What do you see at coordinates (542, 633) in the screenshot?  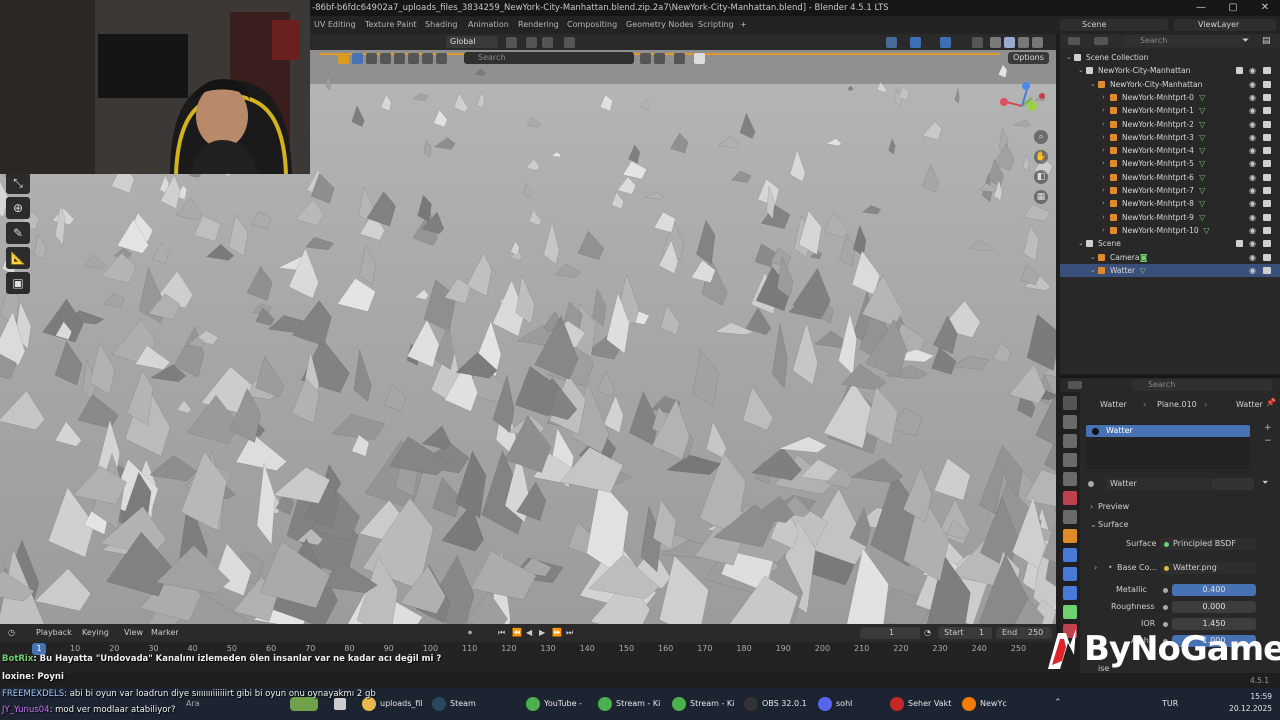 I see `play-icon: ▶` at bounding box center [542, 633].